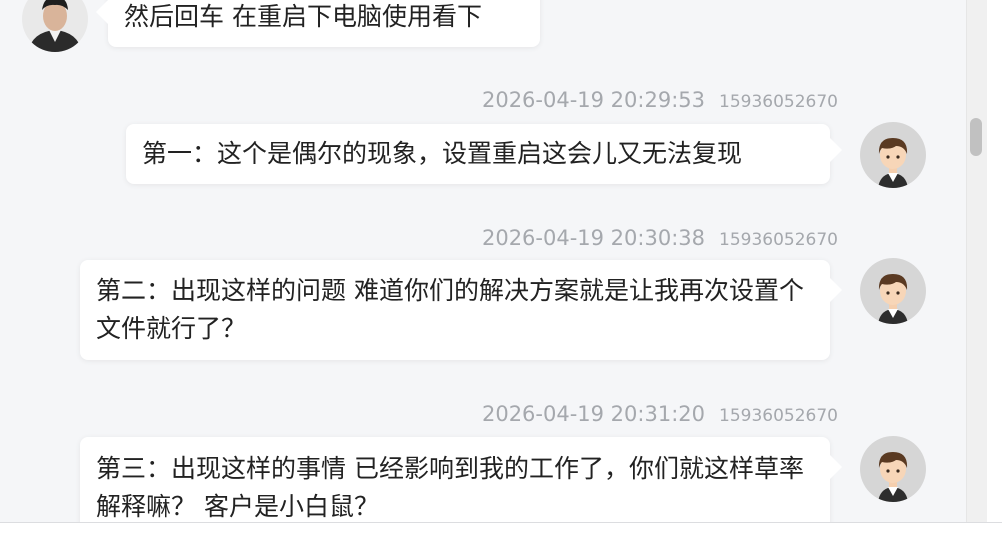  I want to click on message-bubble: 然后回车 在重启下电脑使用看下, so click(318, 23).